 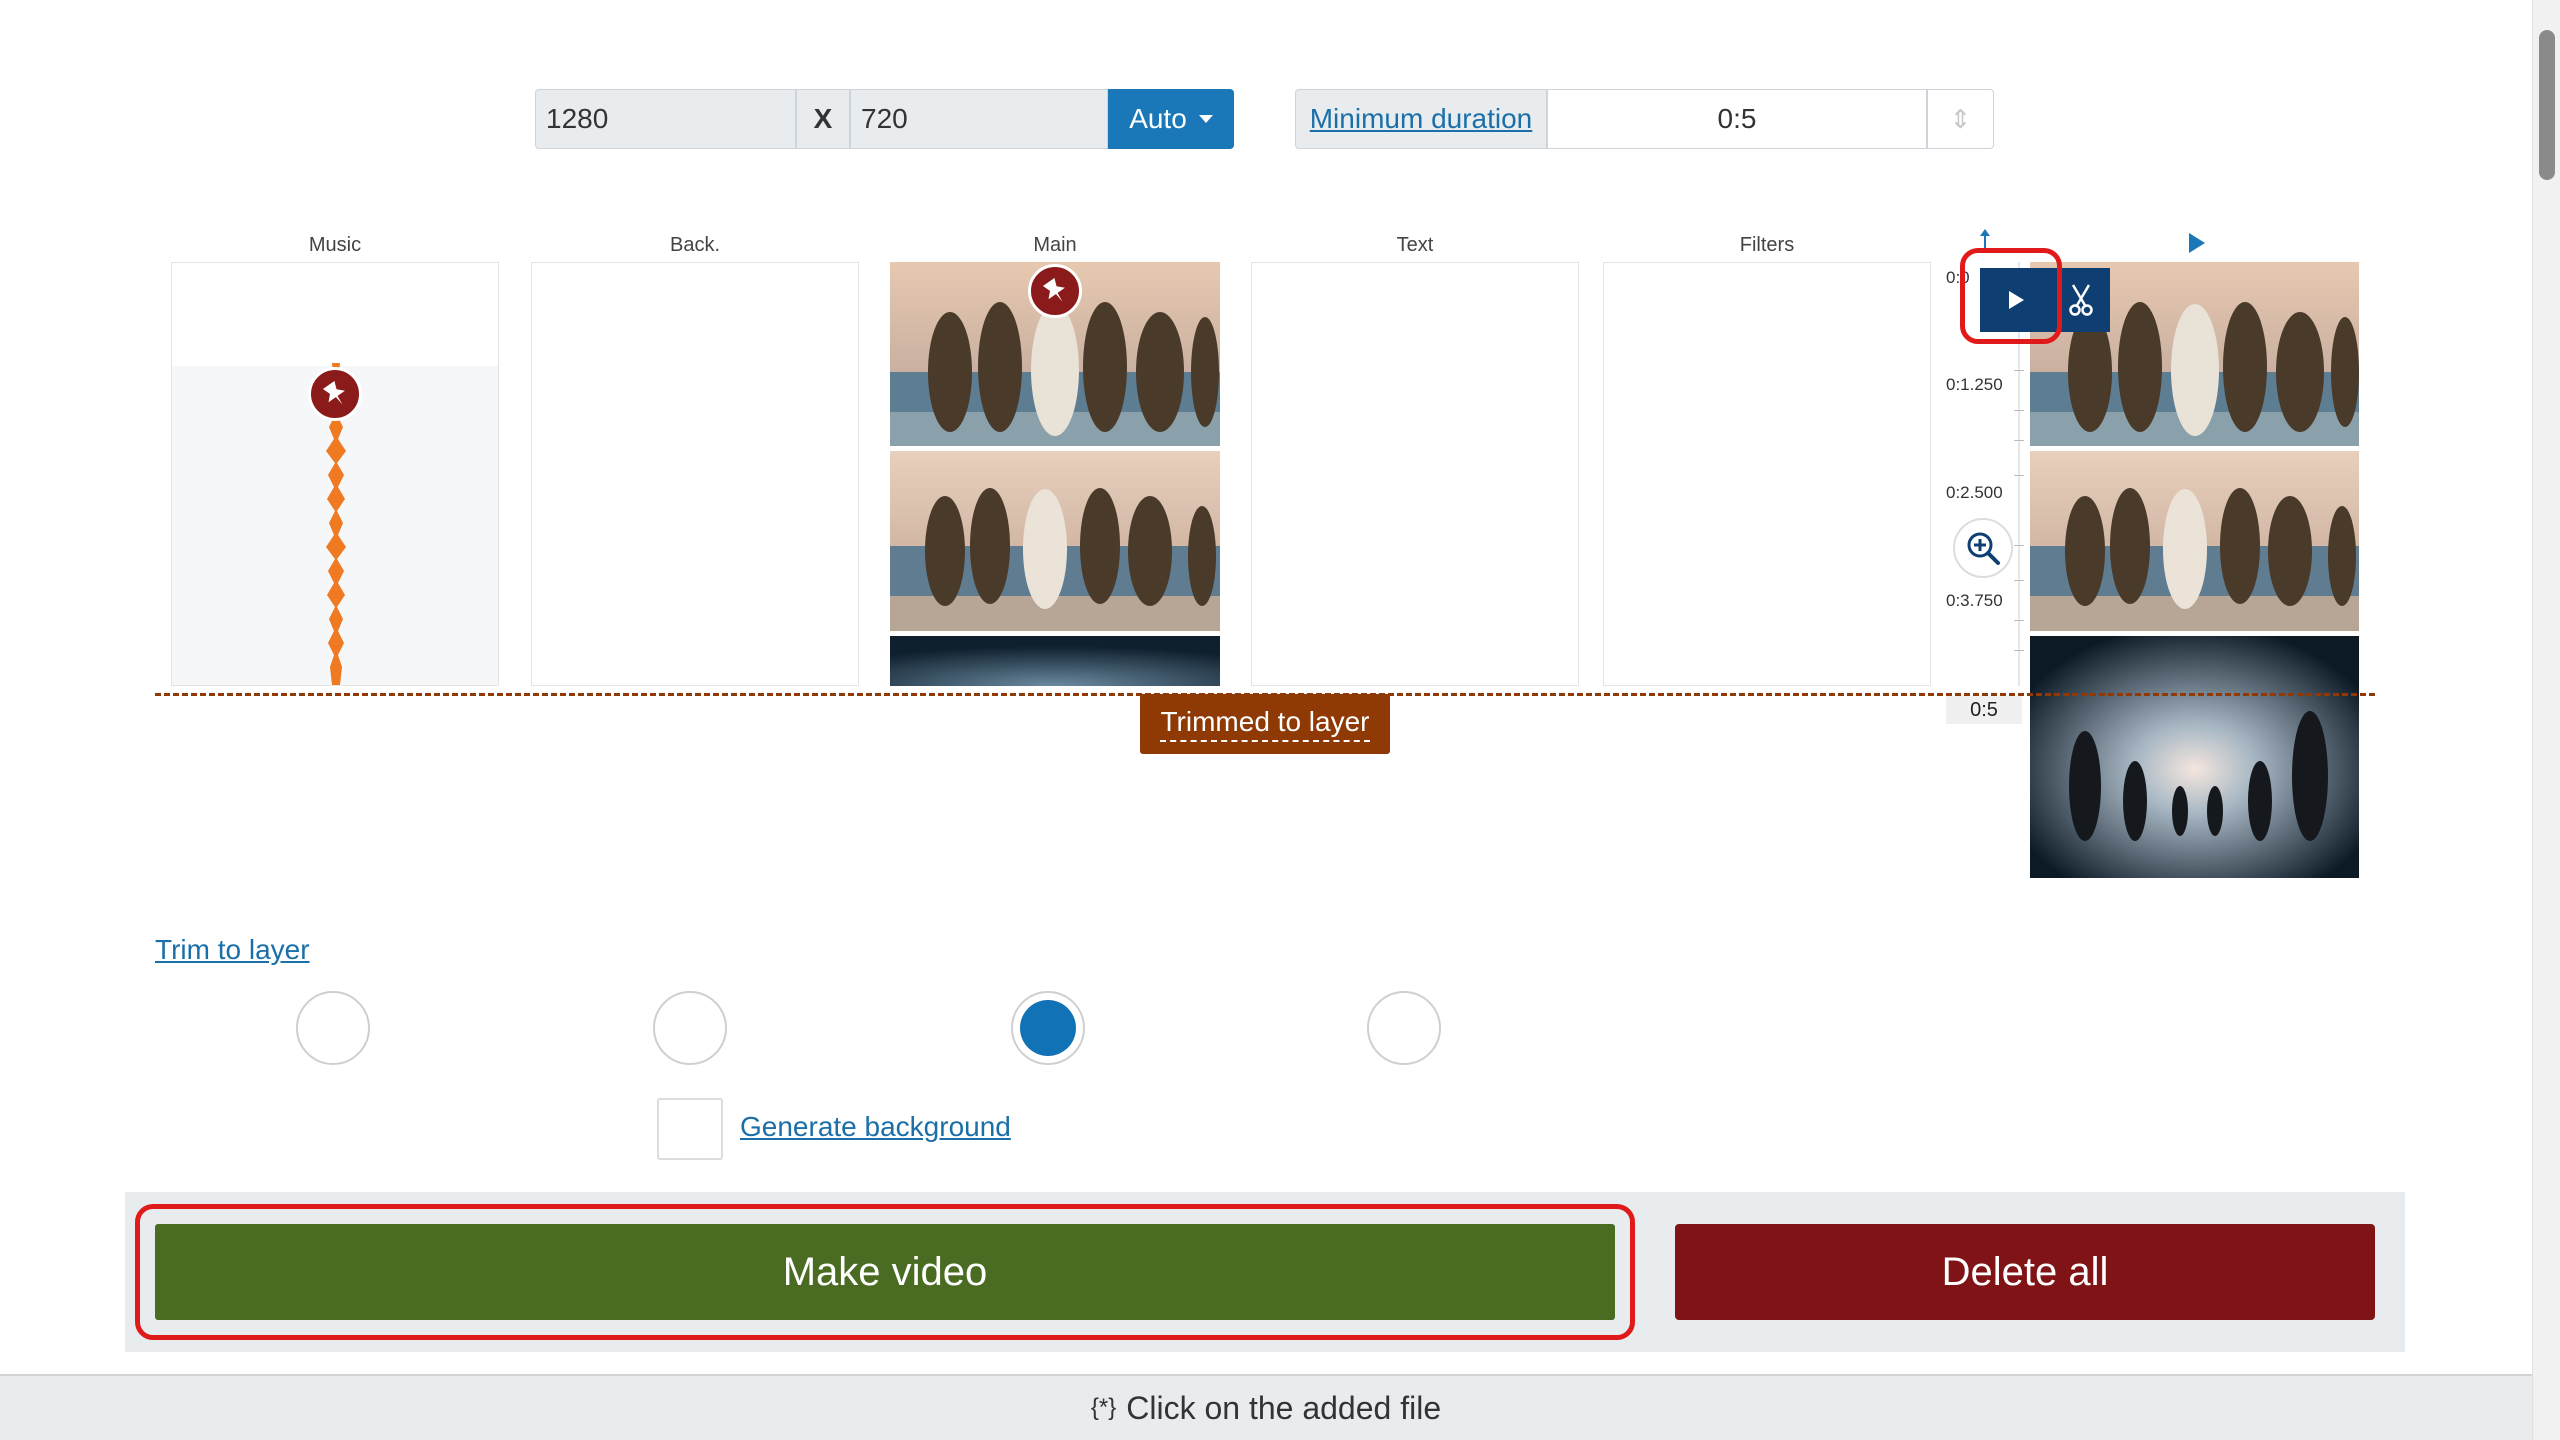 I want to click on column-label-music: Music, so click(x=335, y=245).